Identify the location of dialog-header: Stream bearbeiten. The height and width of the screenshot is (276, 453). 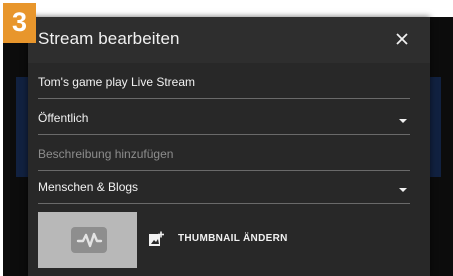
(229, 40).